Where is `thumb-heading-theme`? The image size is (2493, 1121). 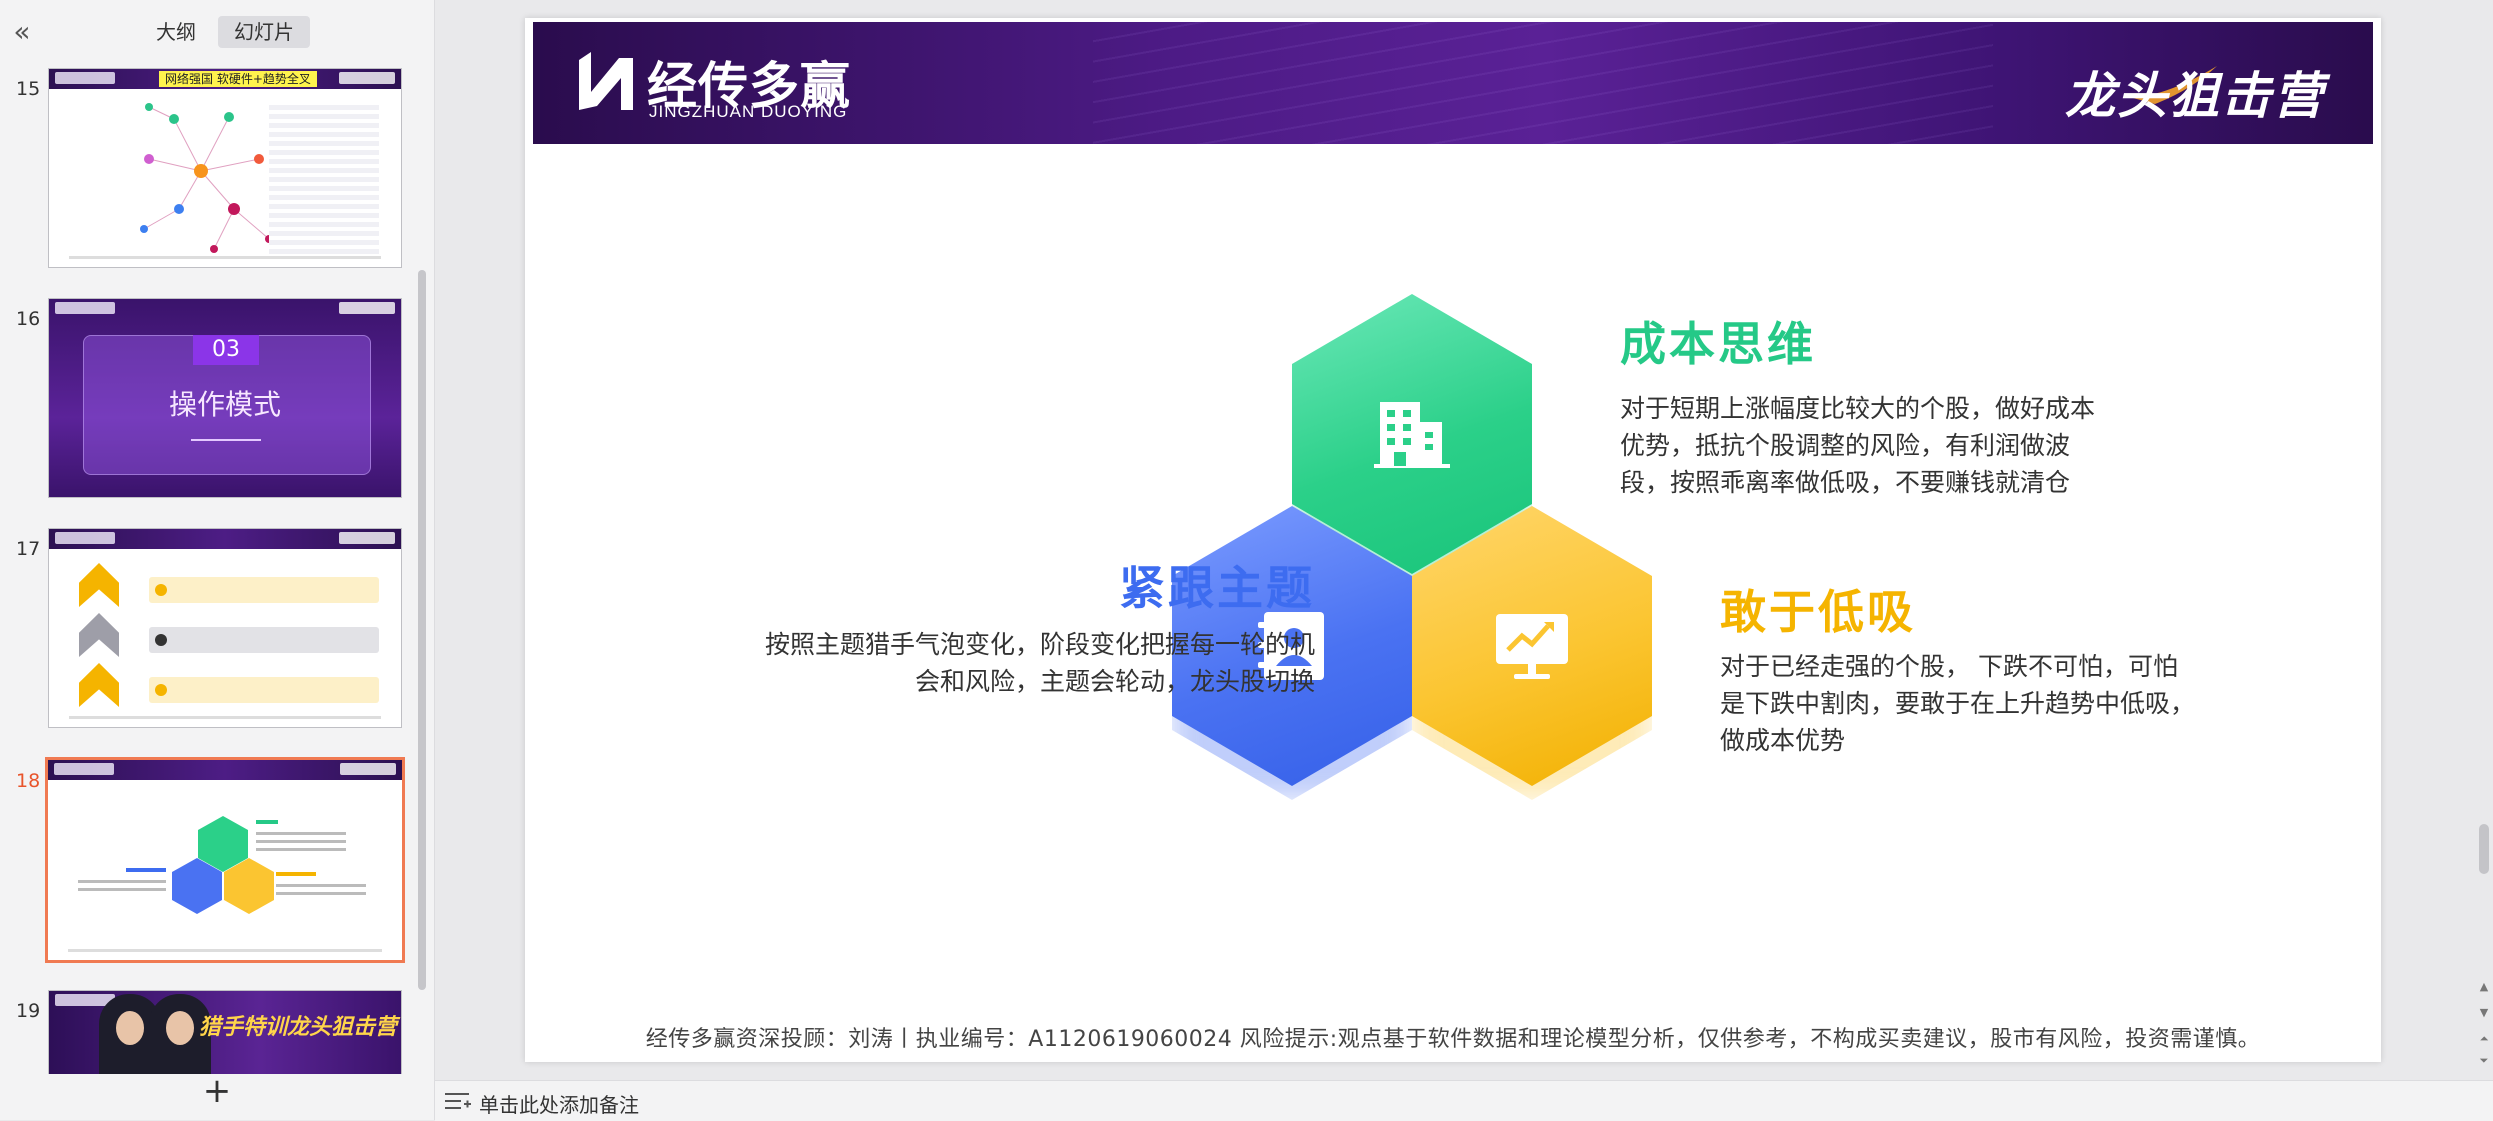 thumb-heading-theme is located at coordinates (146, 870).